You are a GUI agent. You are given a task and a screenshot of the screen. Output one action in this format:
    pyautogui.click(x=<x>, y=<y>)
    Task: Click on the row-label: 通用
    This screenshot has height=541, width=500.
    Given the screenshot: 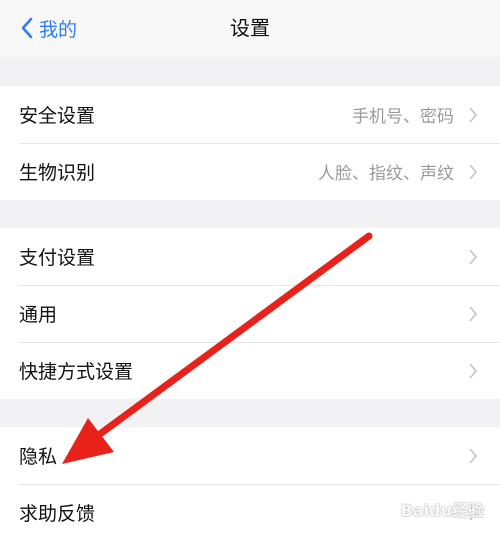 What is the action you would take?
    pyautogui.click(x=38, y=315)
    